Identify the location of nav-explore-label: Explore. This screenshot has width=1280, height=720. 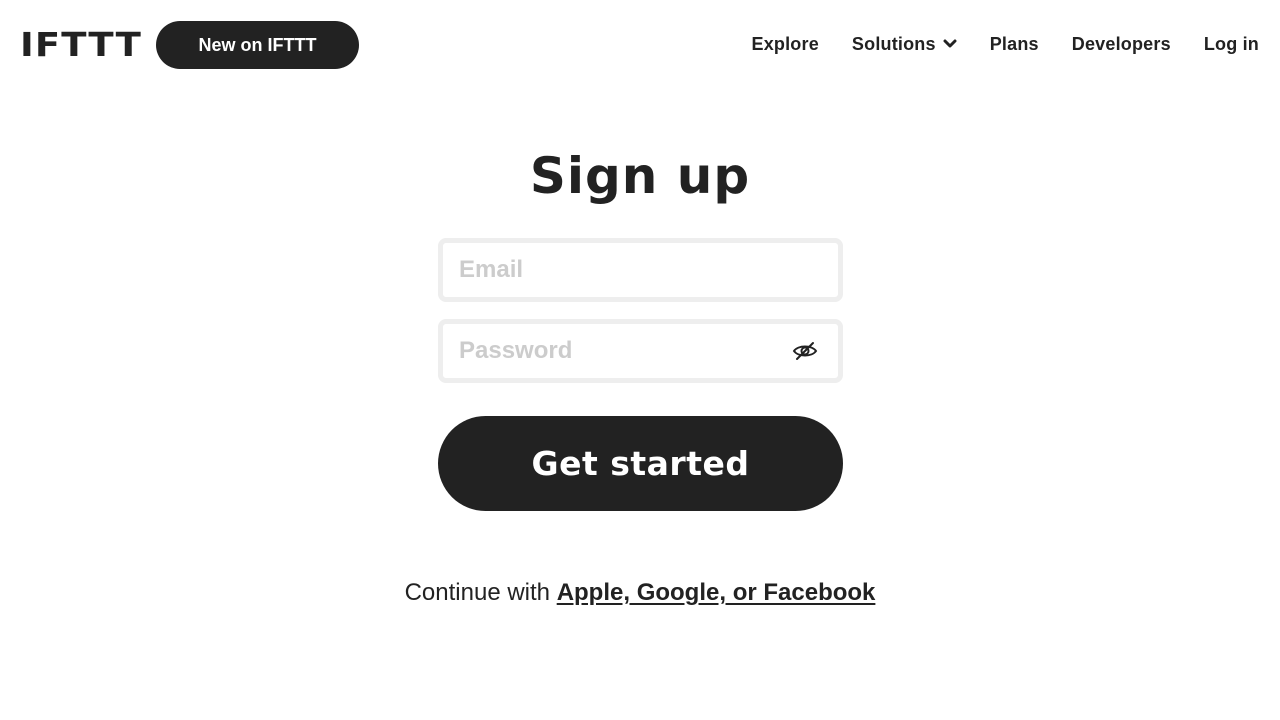
(785, 43).